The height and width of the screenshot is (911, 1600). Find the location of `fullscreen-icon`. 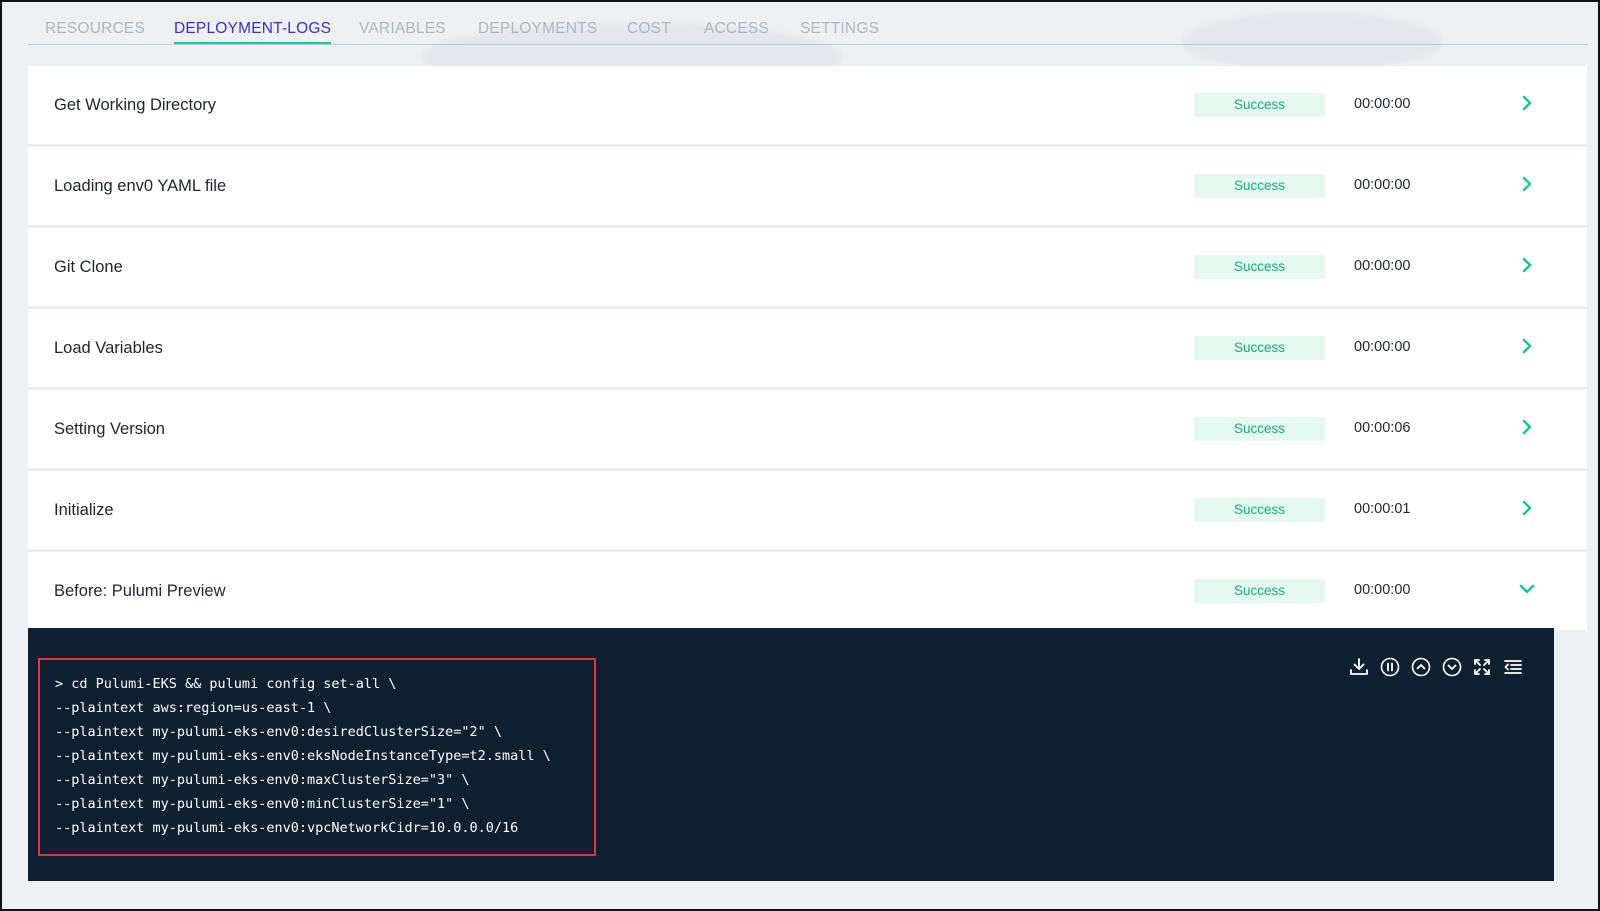

fullscreen-icon is located at coordinates (1482, 667).